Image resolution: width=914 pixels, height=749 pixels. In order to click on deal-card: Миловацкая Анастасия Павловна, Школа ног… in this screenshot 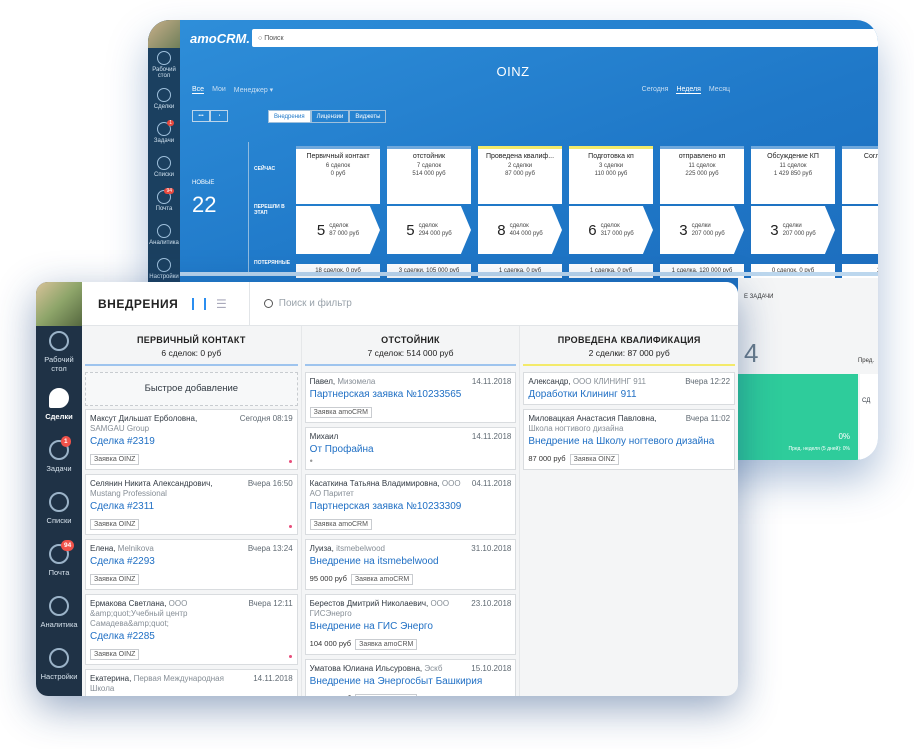, I will do `click(629, 439)`.